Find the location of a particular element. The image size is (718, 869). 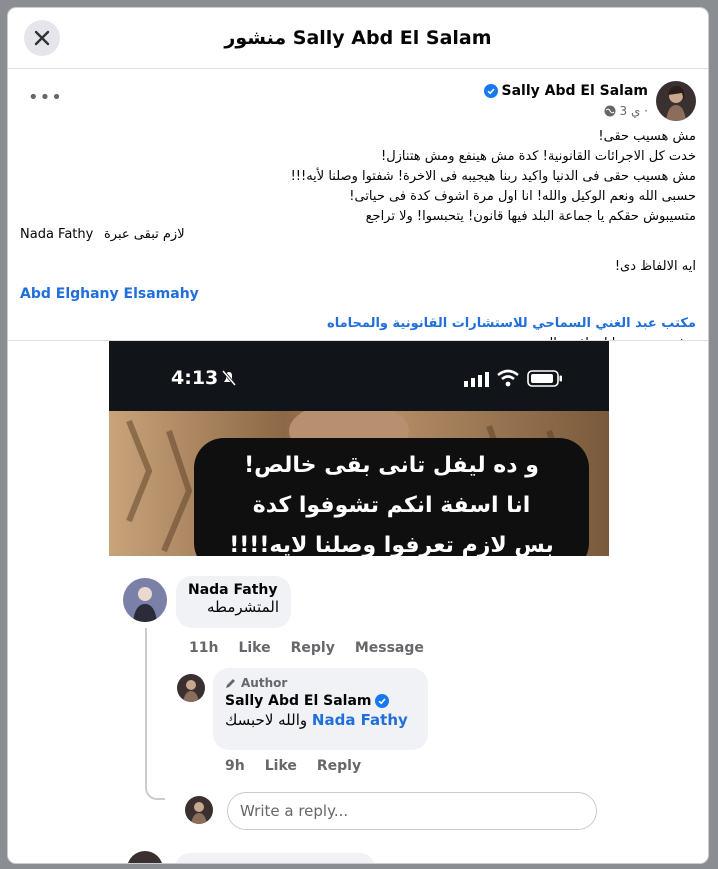

nada-arabic-text: لازم تبقى عبرة is located at coordinates (144, 234).